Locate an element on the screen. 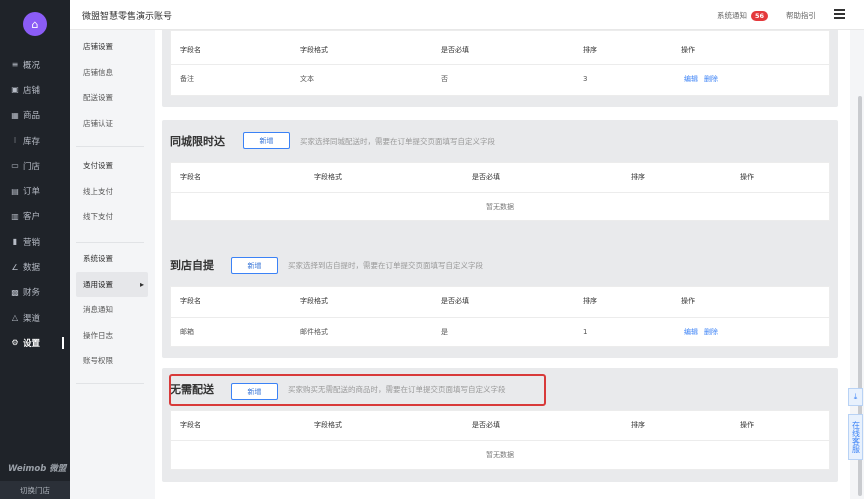 This screenshot has width=864, height=499. subnav-group-store: 店铺设置 店铺信息 配送设置 店铺认证 is located at coordinates (112, 85).